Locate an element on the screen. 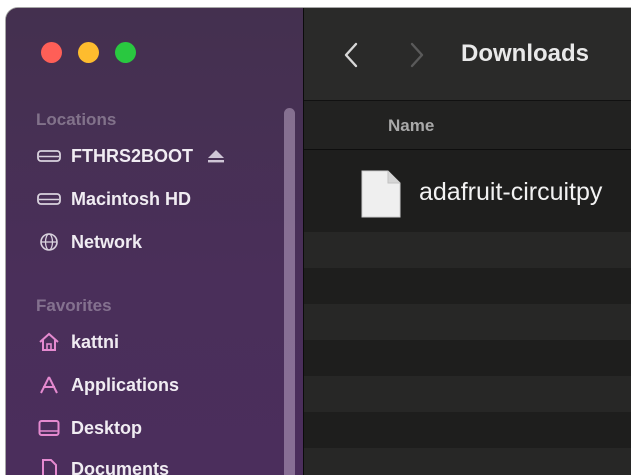 Image resolution: width=631 pixels, height=475 pixels. sidebar-item-fthrs2boot: FTHRS2BOOT is located at coordinates (130, 156).